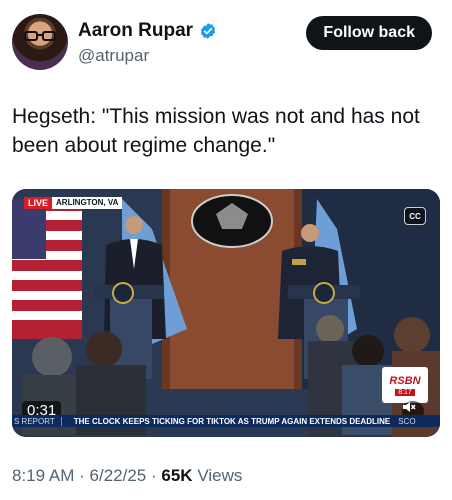 Image resolution: width=452 pixels, height=500 pixels. Describe the element at coordinates (118, 475) in the screenshot. I see `tweet-date: 6/22/25` at that location.